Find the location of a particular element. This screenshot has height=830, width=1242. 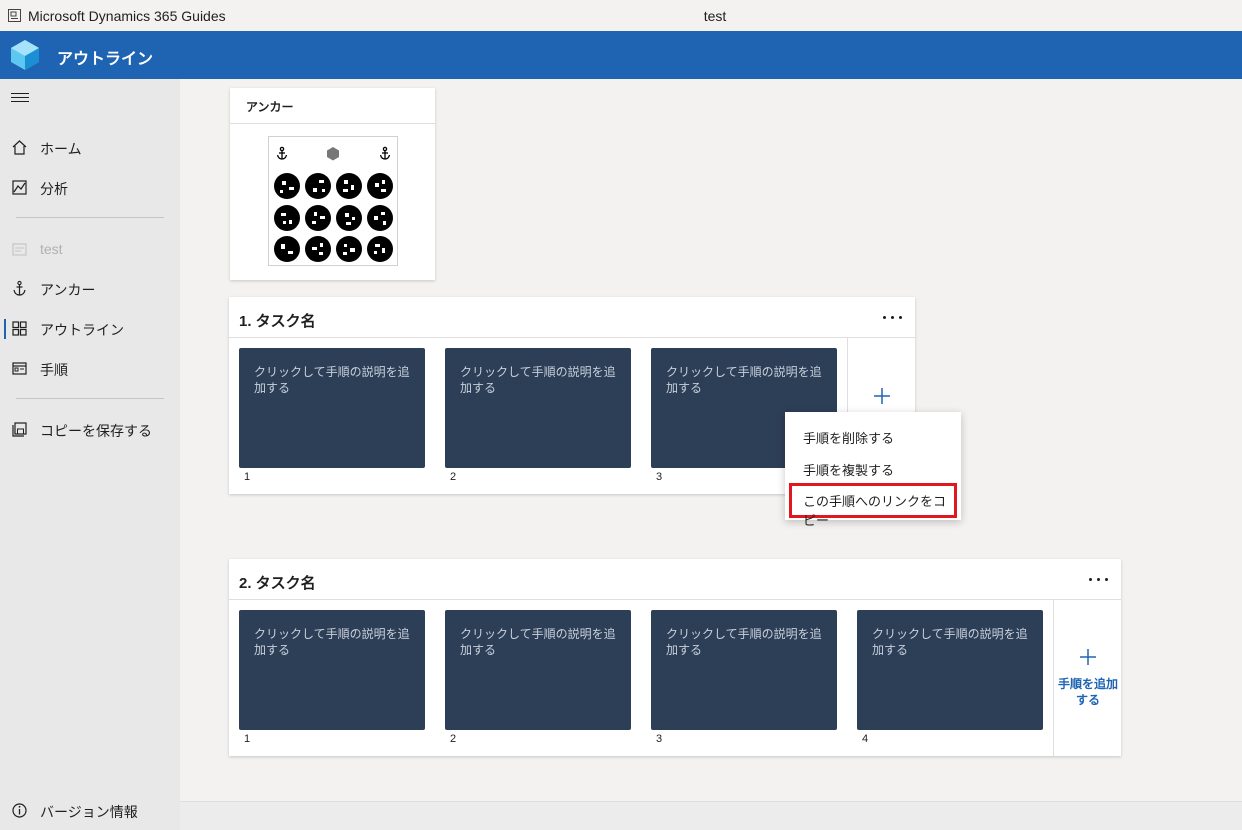

menu-item-delete-step: 手順を削除する is located at coordinates (873, 436).